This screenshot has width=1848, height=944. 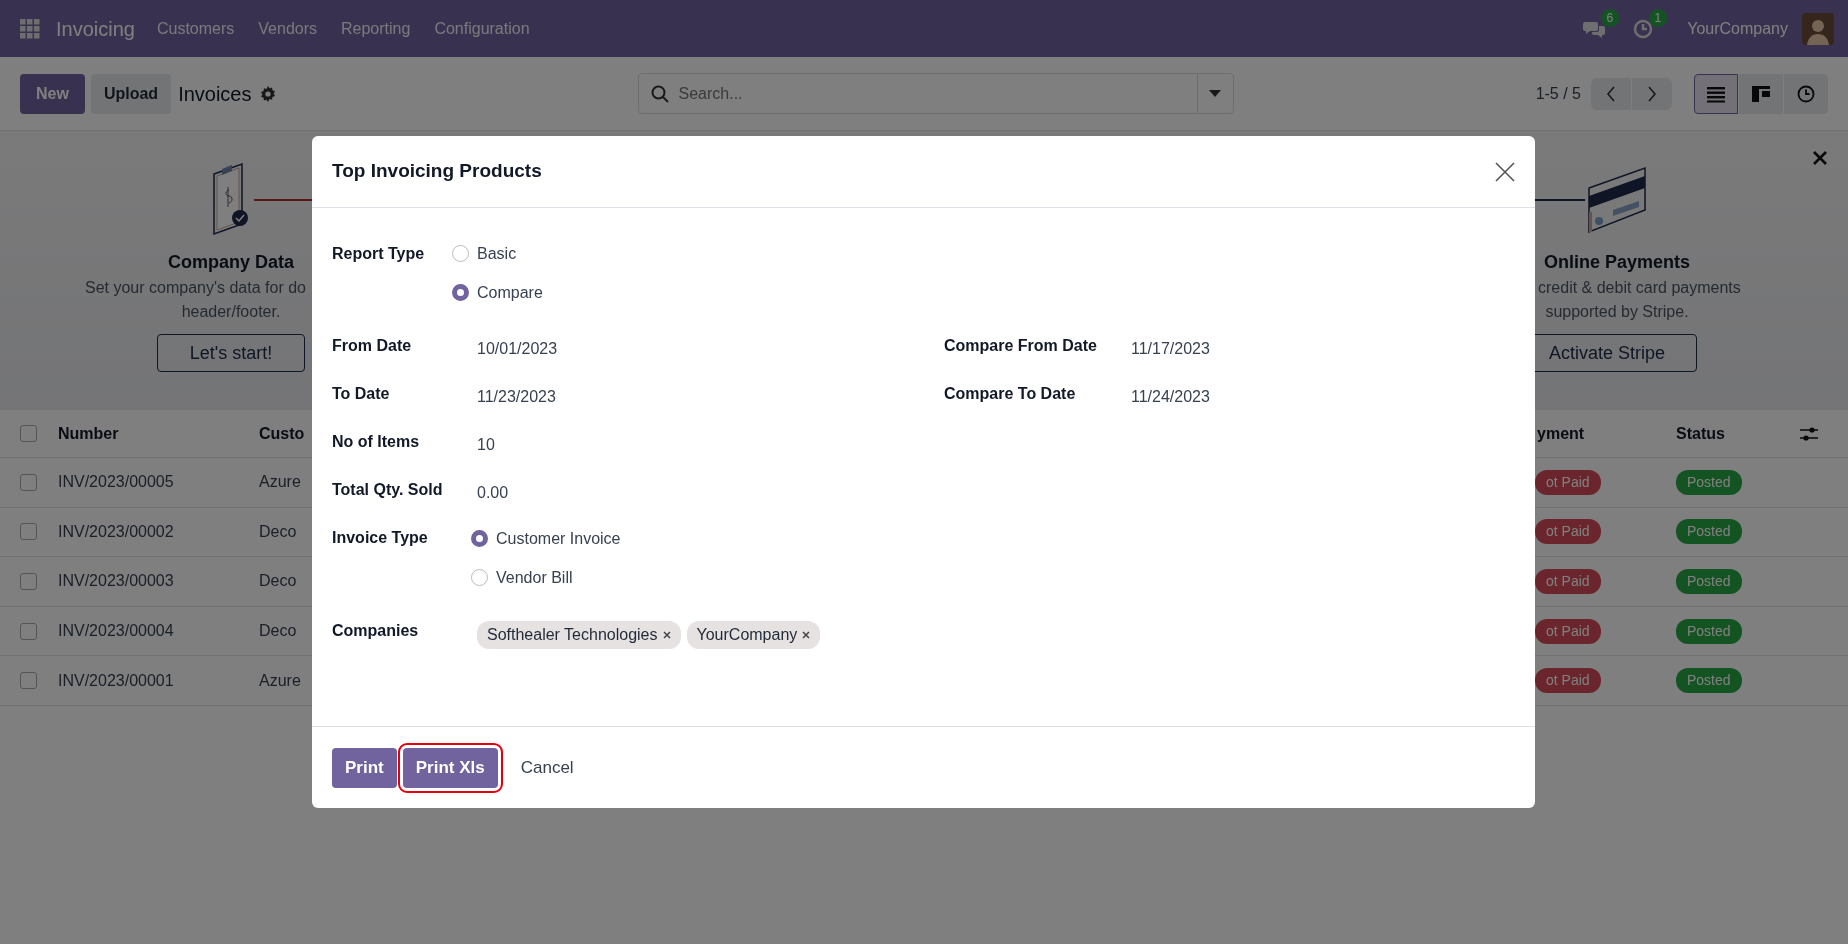 What do you see at coordinates (1617, 262) in the screenshot?
I see `step-title: Online Payments` at bounding box center [1617, 262].